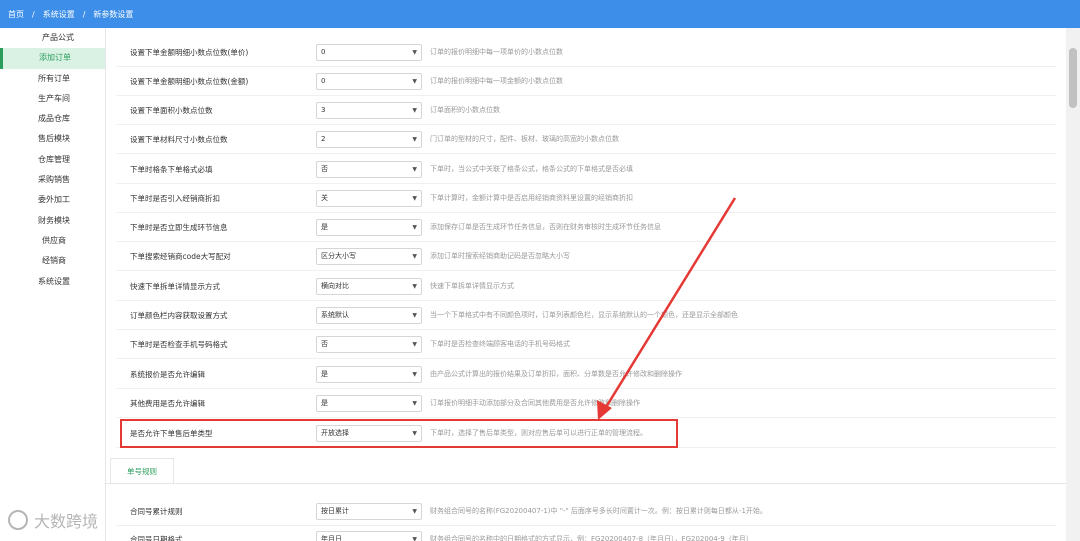 The width and height of the screenshot is (1080, 541). I want to click on sidebar-item: 委外加工, so click(52, 200).